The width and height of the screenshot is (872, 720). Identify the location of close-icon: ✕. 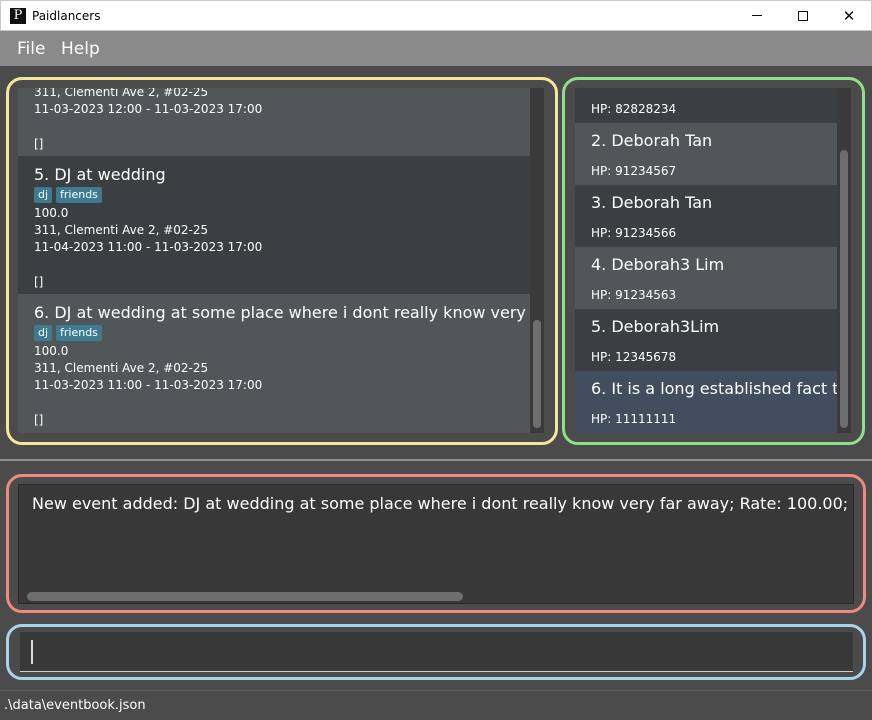
(849, 16).